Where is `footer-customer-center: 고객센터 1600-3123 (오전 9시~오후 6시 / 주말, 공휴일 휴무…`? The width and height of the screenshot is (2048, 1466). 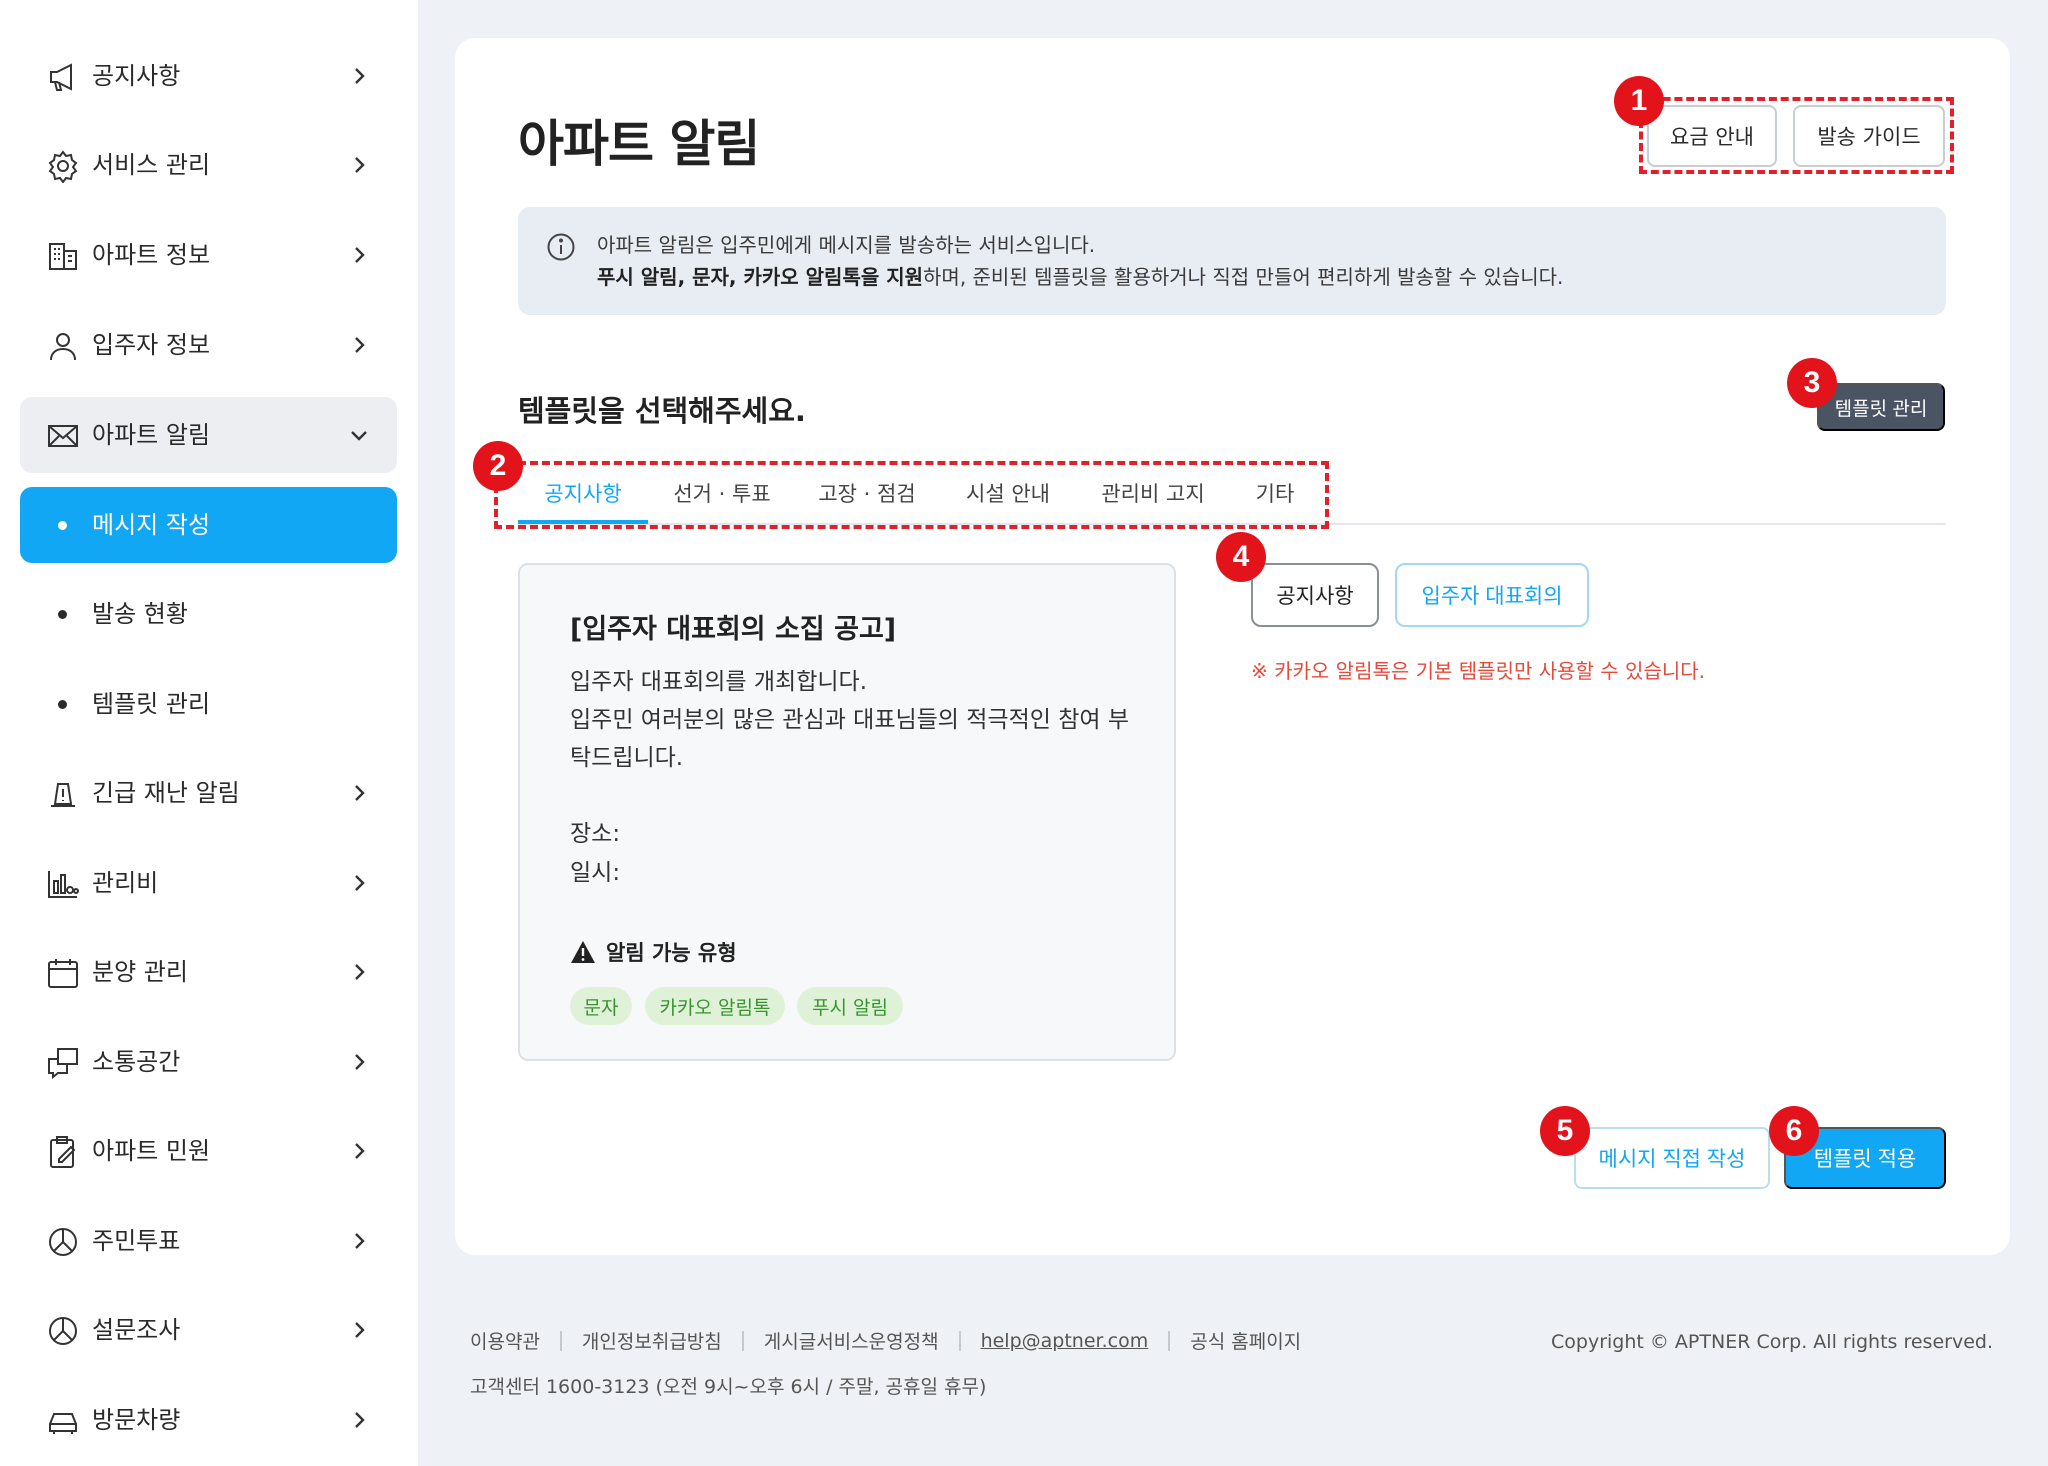
footer-customer-center: 고객센터 1600-3123 (오전 9시~오후 6시 / 주말, 공휴일 휴무… is located at coordinates (728, 1387).